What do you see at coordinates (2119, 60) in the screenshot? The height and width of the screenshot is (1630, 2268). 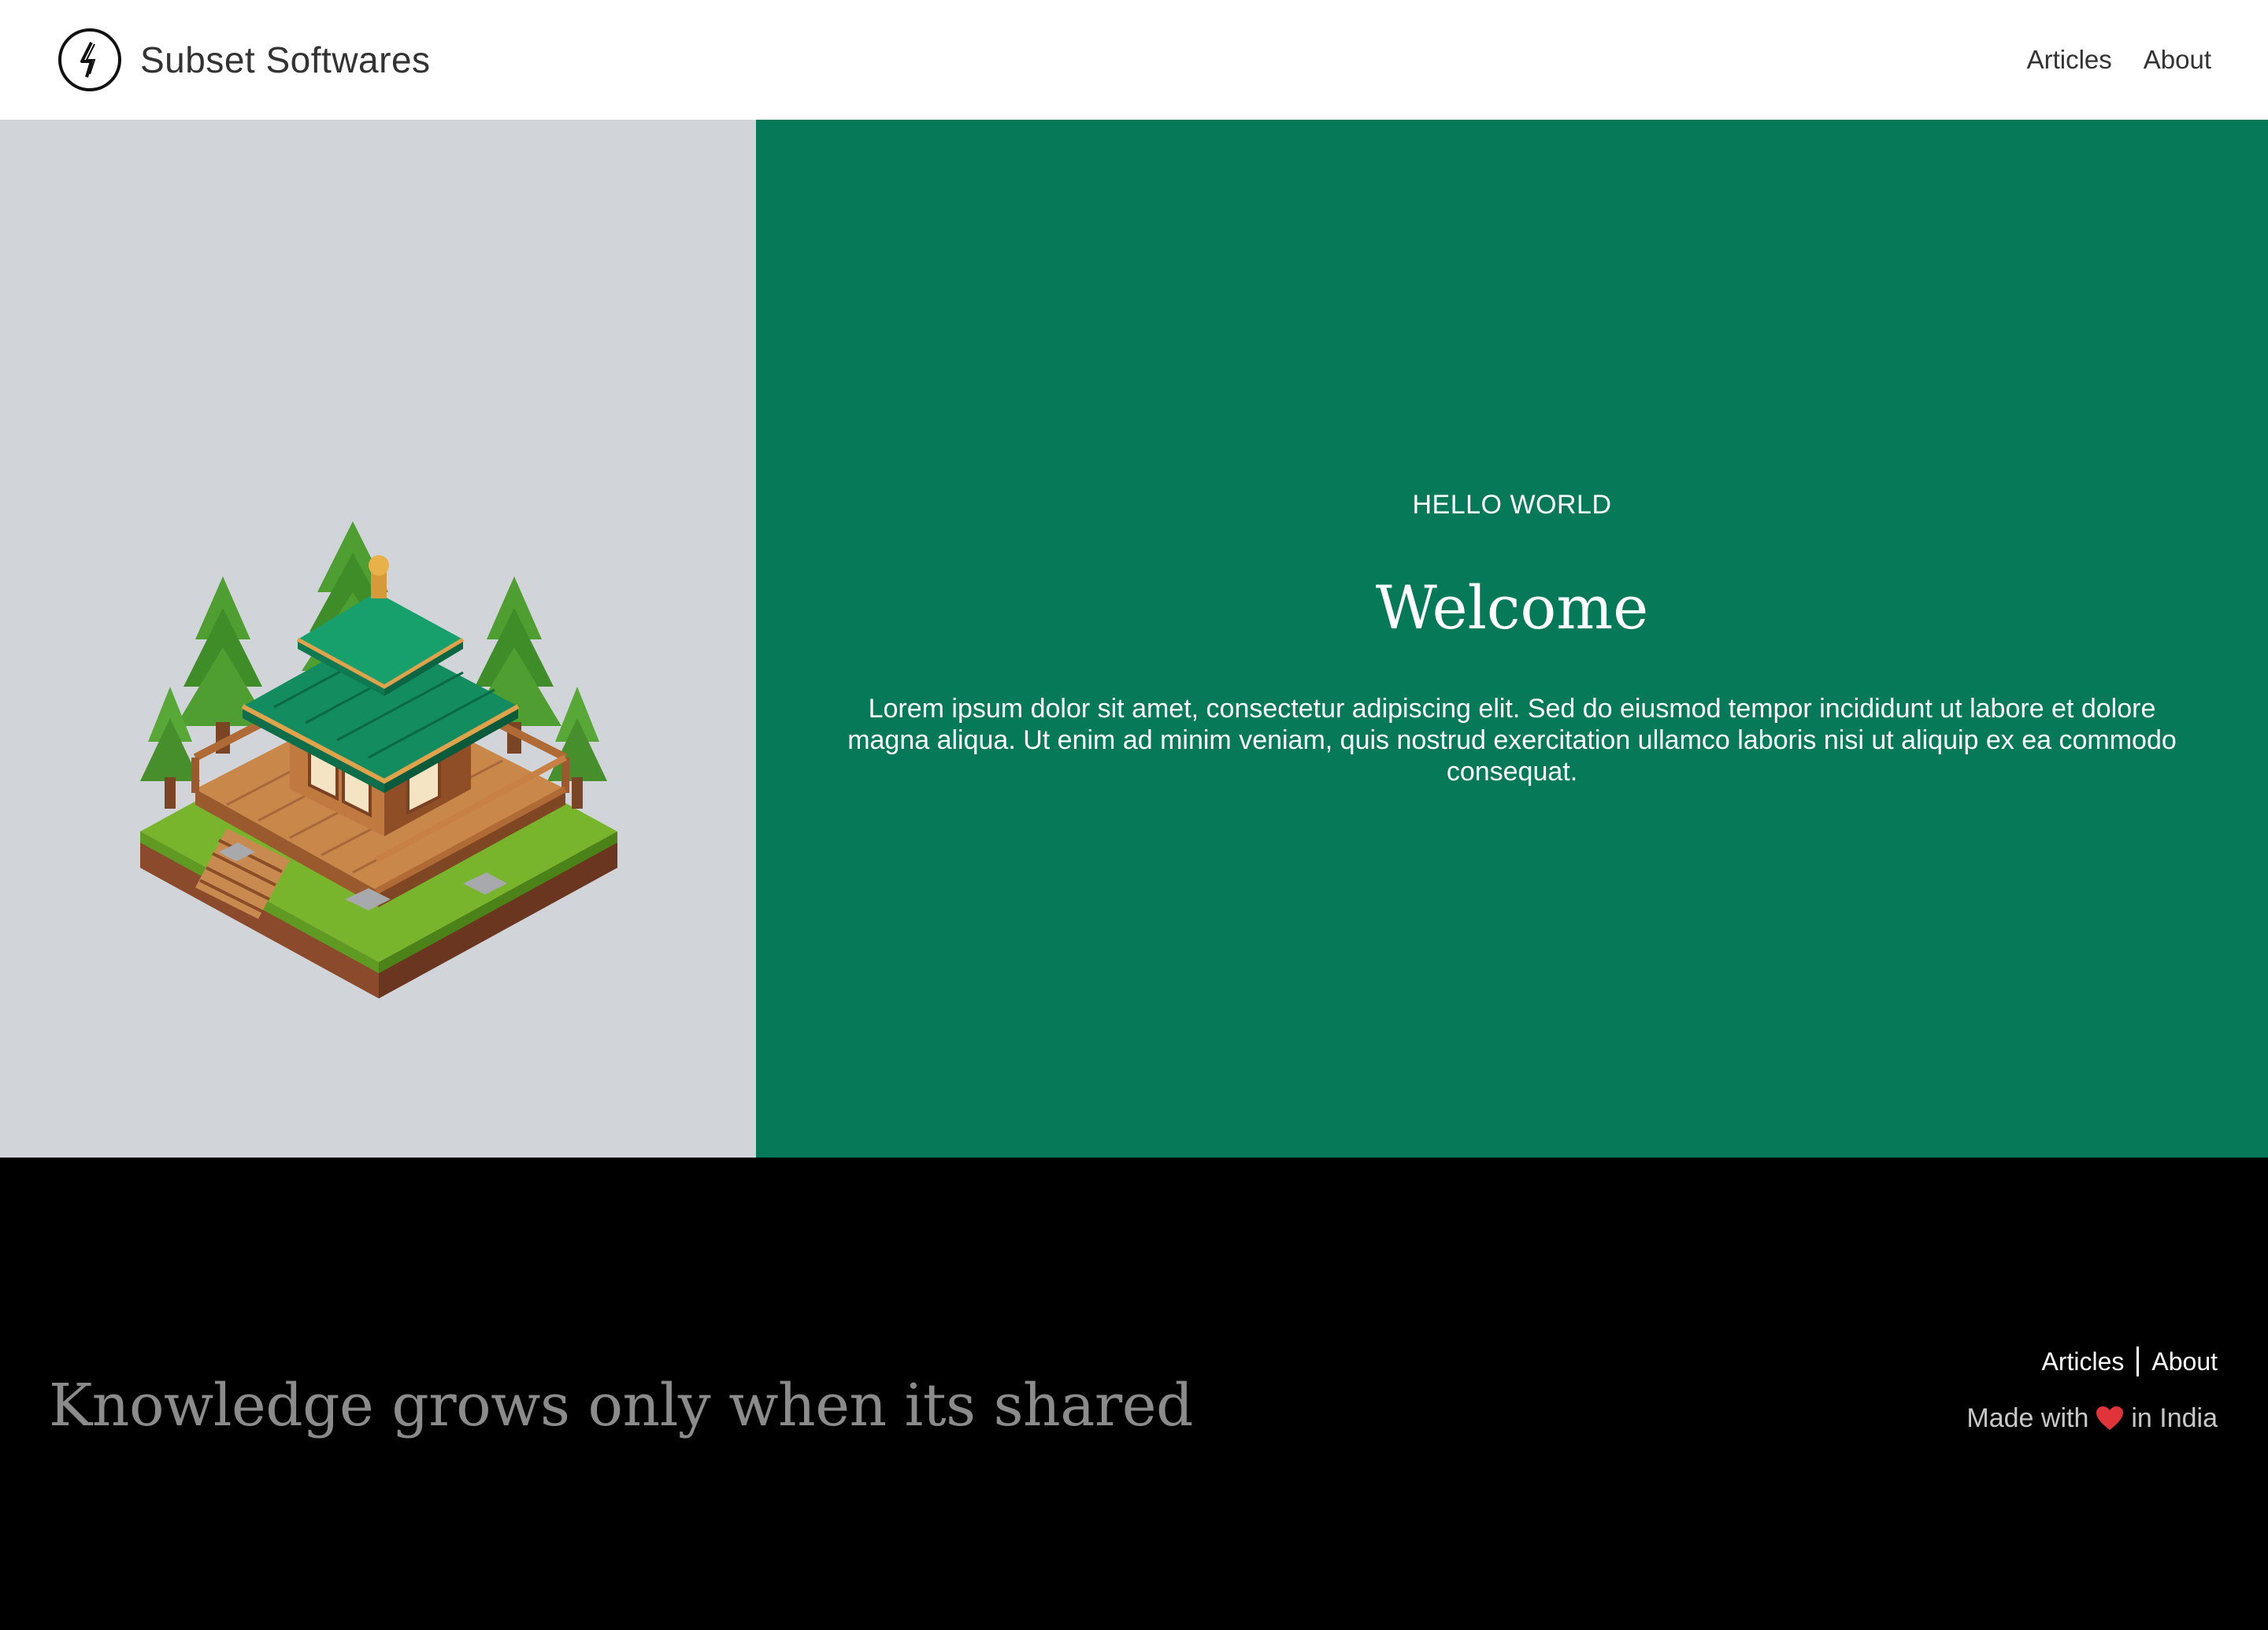 I see `main-nav: Articles About` at bounding box center [2119, 60].